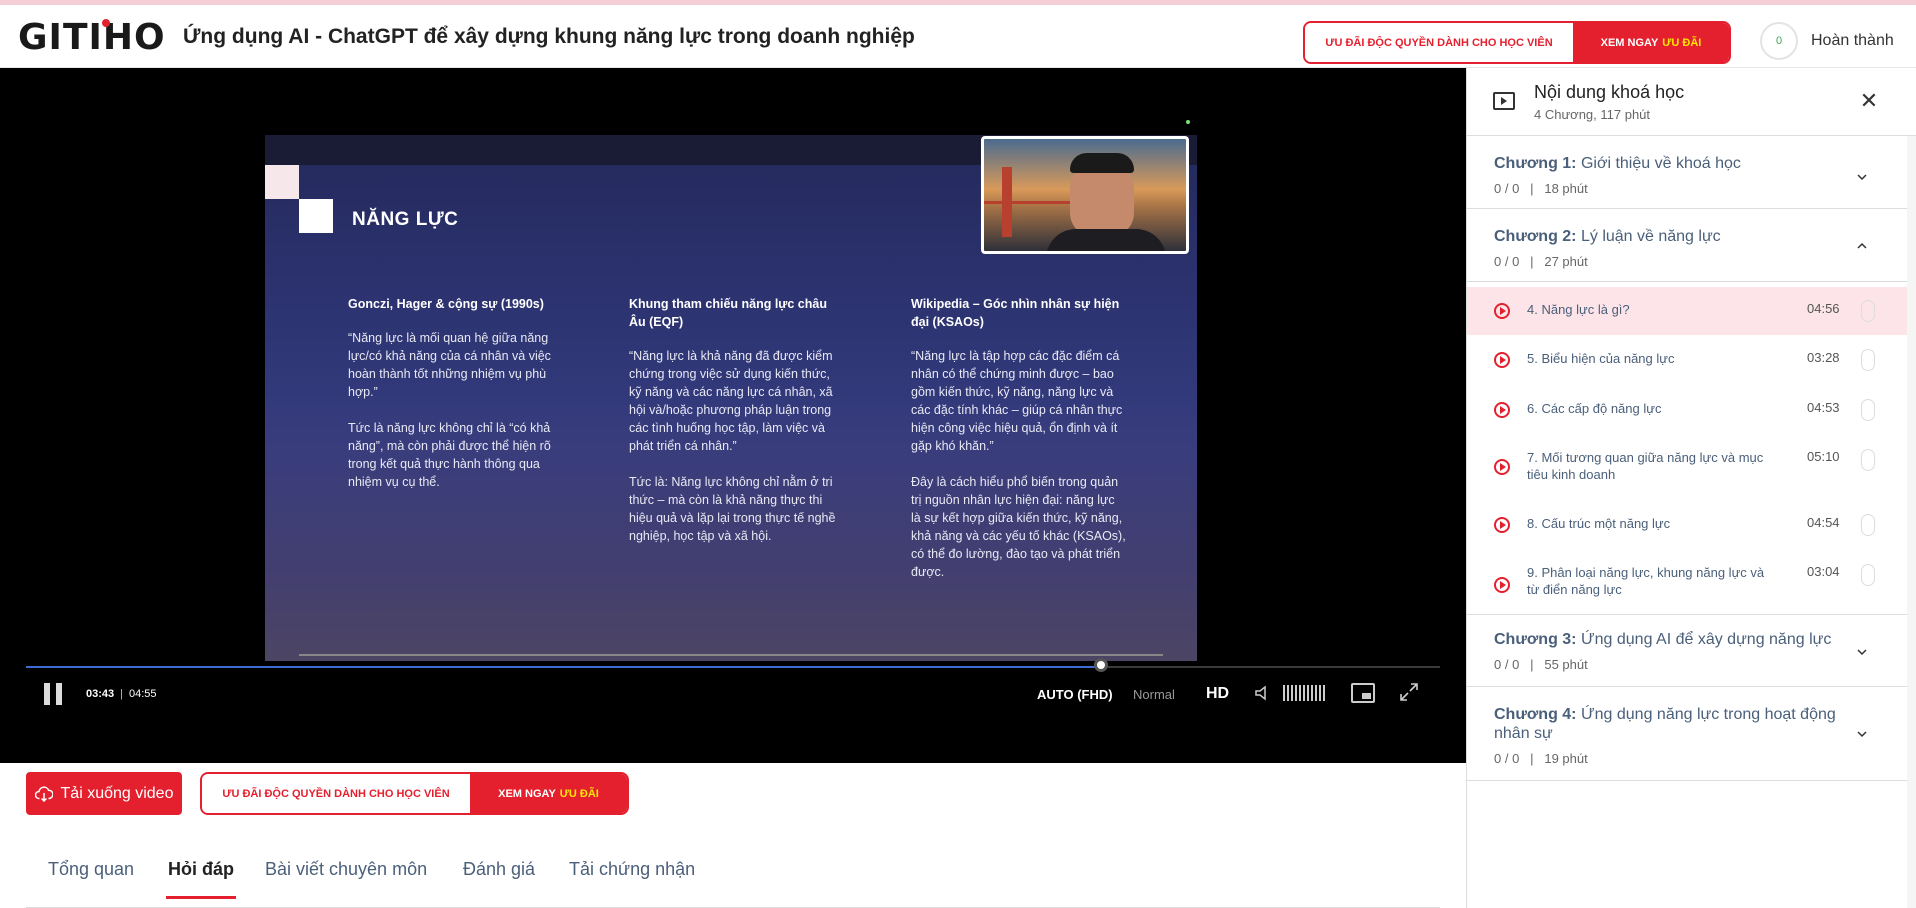 This screenshot has height=908, width=1916. What do you see at coordinates (1911, 522) in the screenshot?
I see `sidebar-scrollbar` at bounding box center [1911, 522].